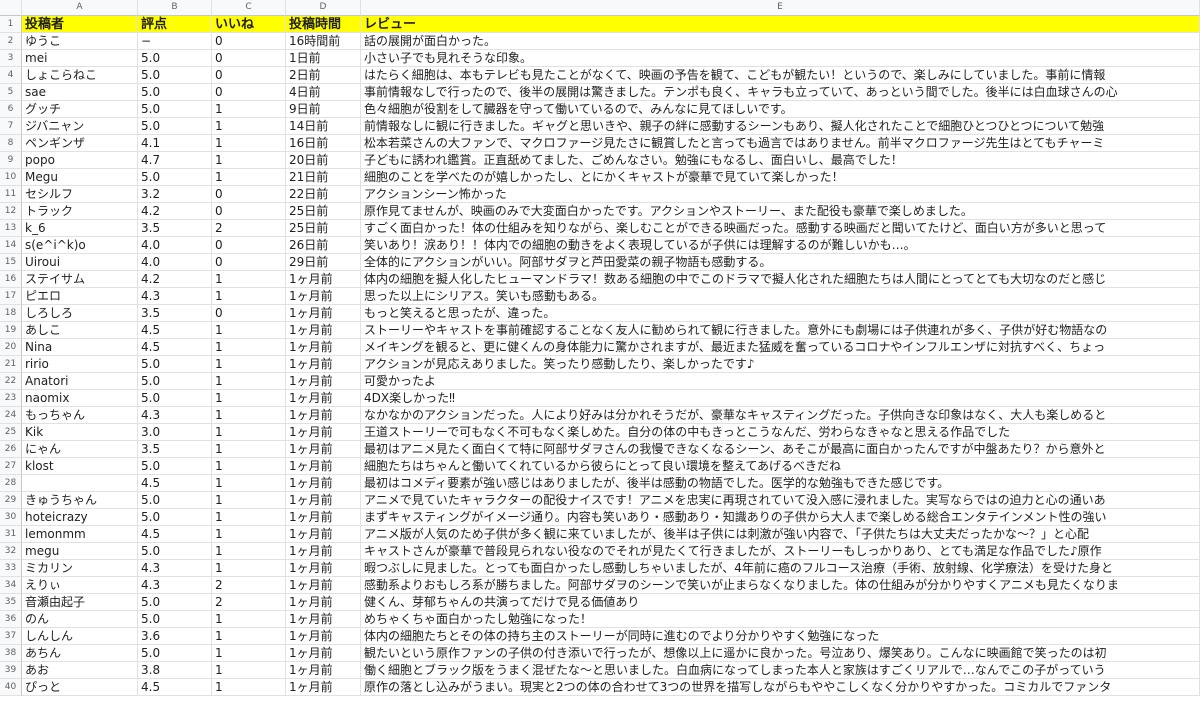  Describe the element at coordinates (80, 687) in the screenshot. I see `cell-poster: ぴっと` at that location.